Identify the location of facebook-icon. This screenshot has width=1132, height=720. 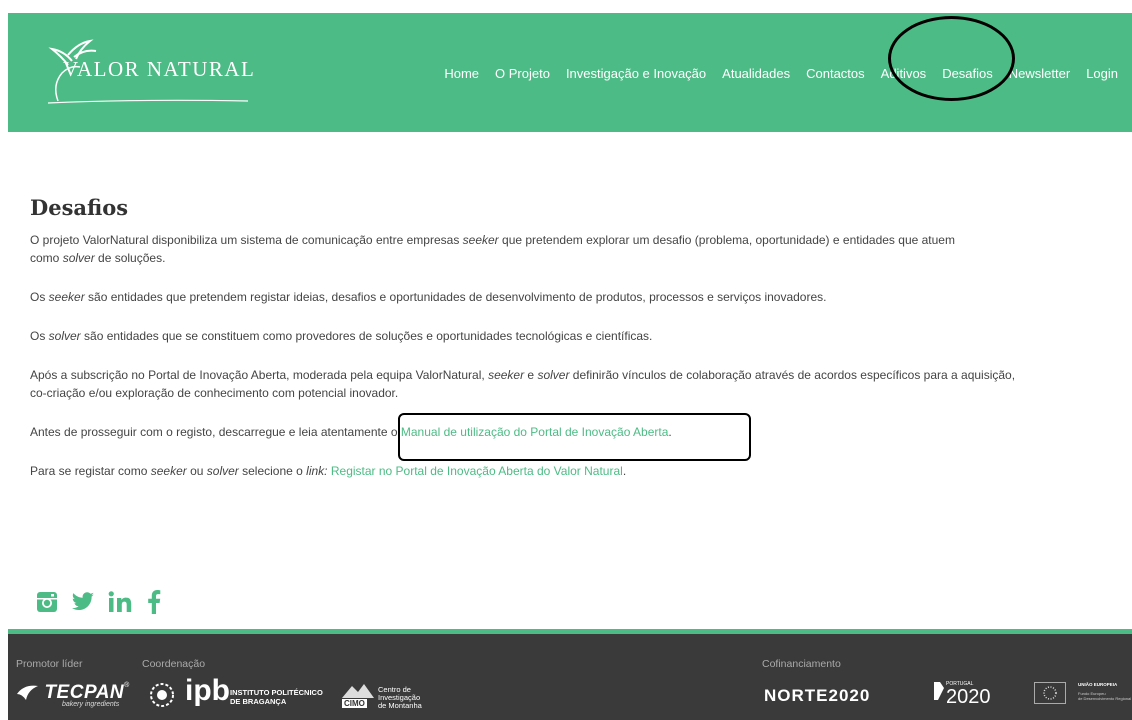
(154, 604).